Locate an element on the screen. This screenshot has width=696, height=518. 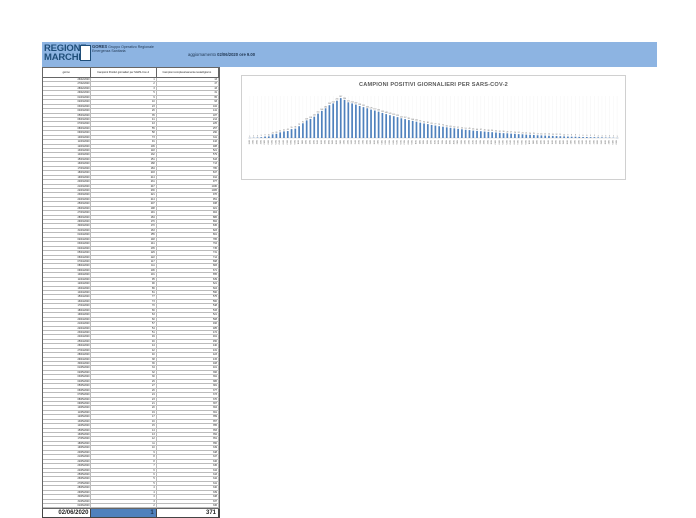
cell-positivi: 1 is located at coordinates (123, 79).